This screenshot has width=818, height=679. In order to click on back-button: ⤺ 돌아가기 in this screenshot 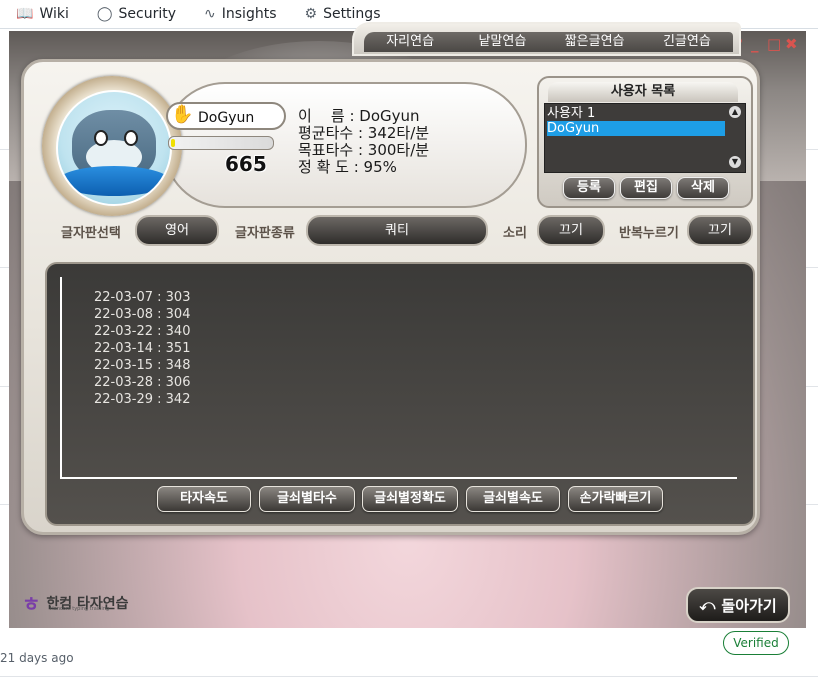, I will do `click(738, 605)`.